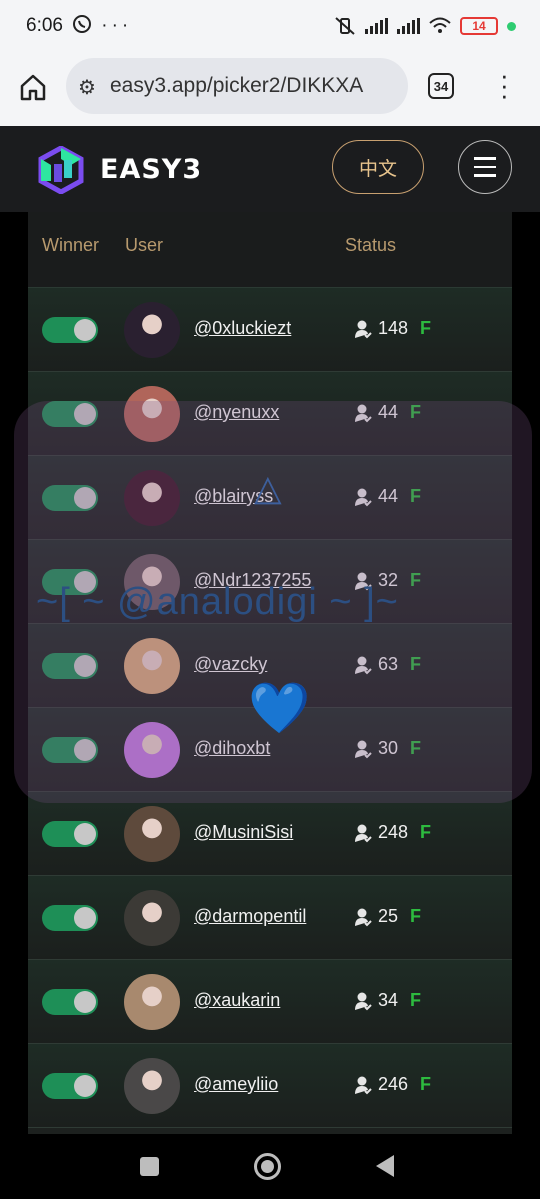  I want to click on back-button-icon, so click(385, 1166).